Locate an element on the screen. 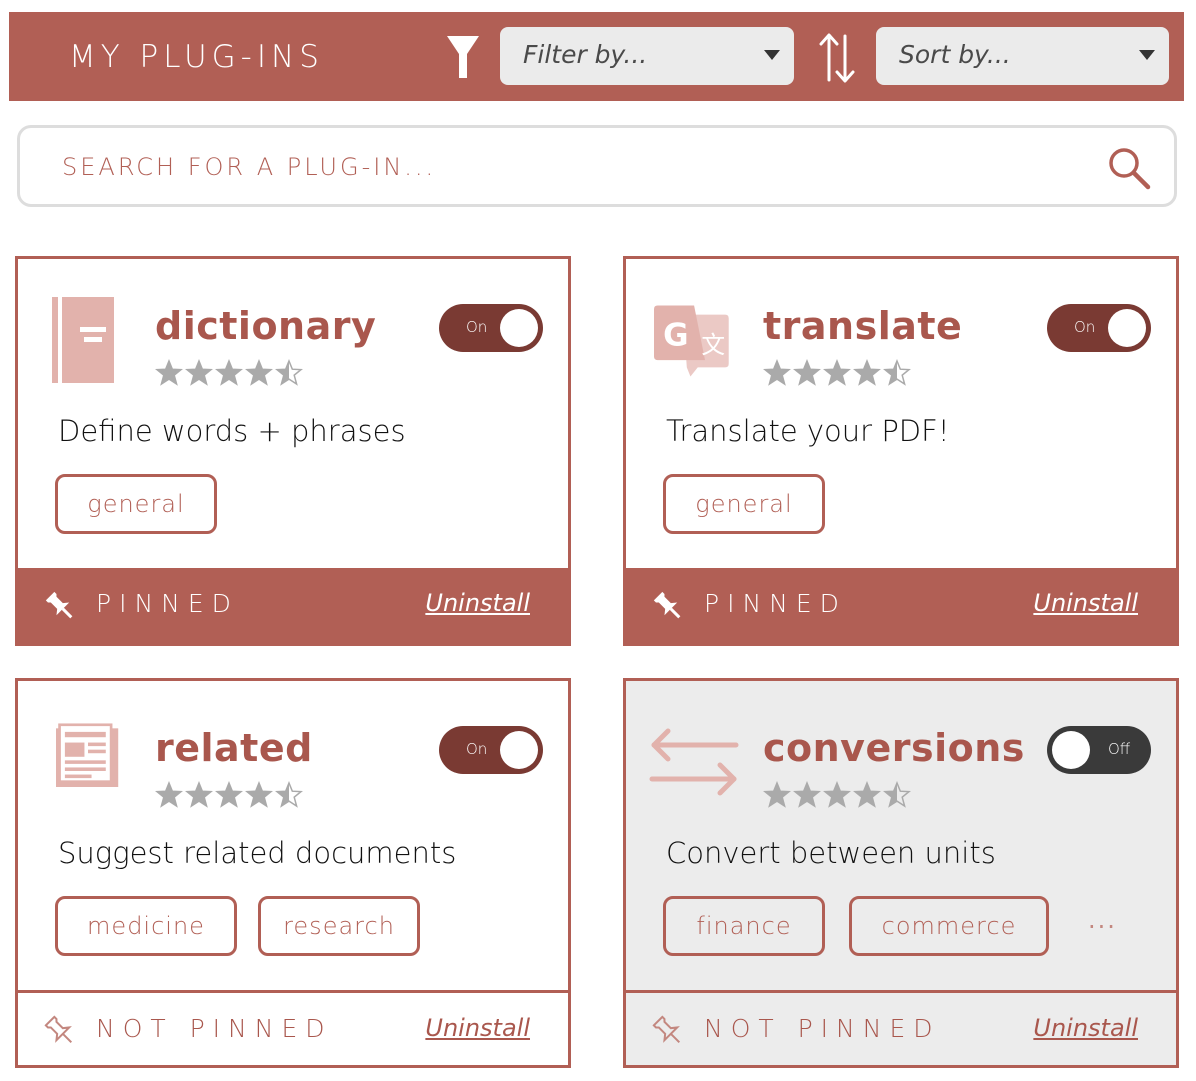 The height and width of the screenshot is (1081, 1196). svg-text: 文 is located at coordinates (713, 345).